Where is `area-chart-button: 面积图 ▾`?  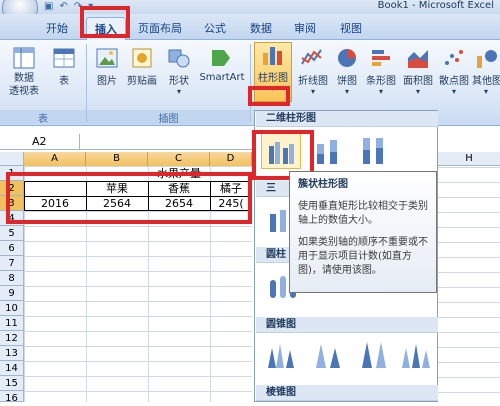 area-chart-button: 面积图 ▾ is located at coordinates (418, 71).